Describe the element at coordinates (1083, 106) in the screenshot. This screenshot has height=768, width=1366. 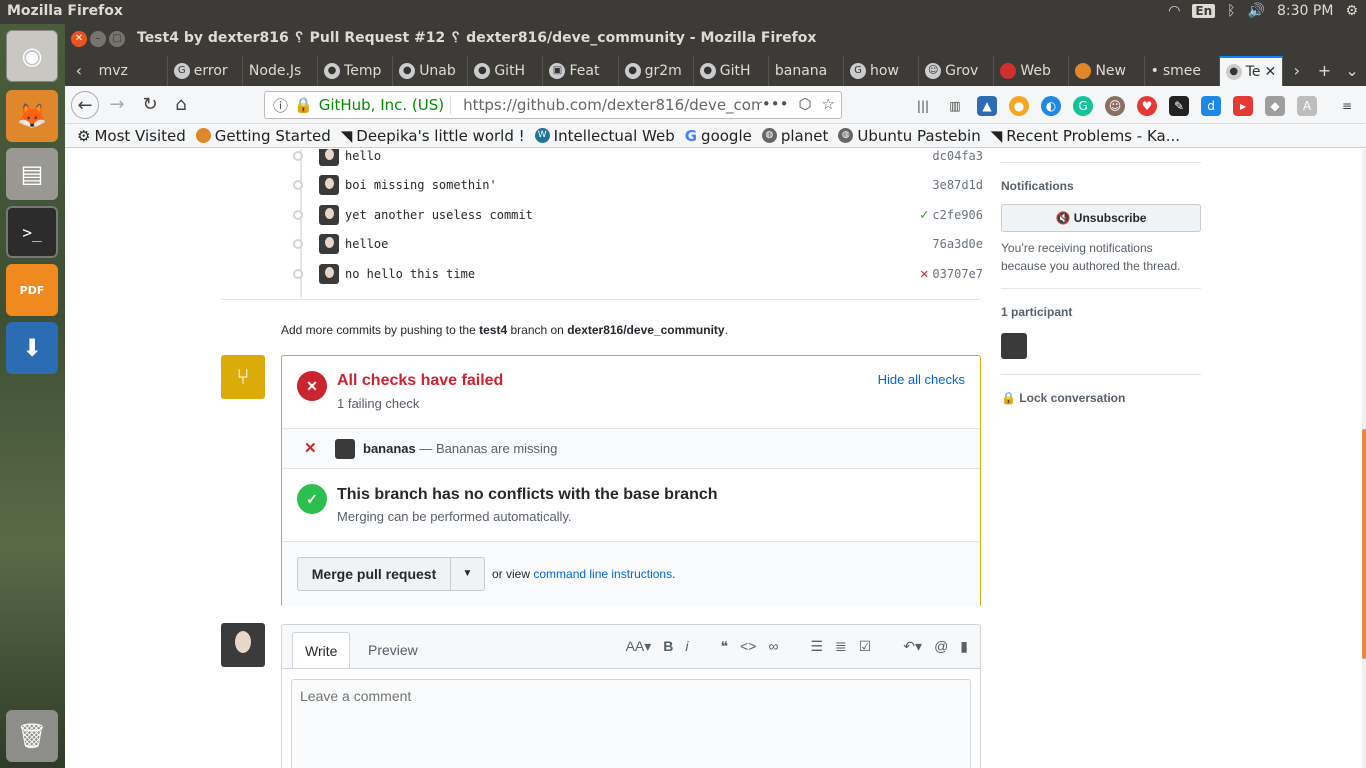
I see `grammarly-icon: G` at that location.